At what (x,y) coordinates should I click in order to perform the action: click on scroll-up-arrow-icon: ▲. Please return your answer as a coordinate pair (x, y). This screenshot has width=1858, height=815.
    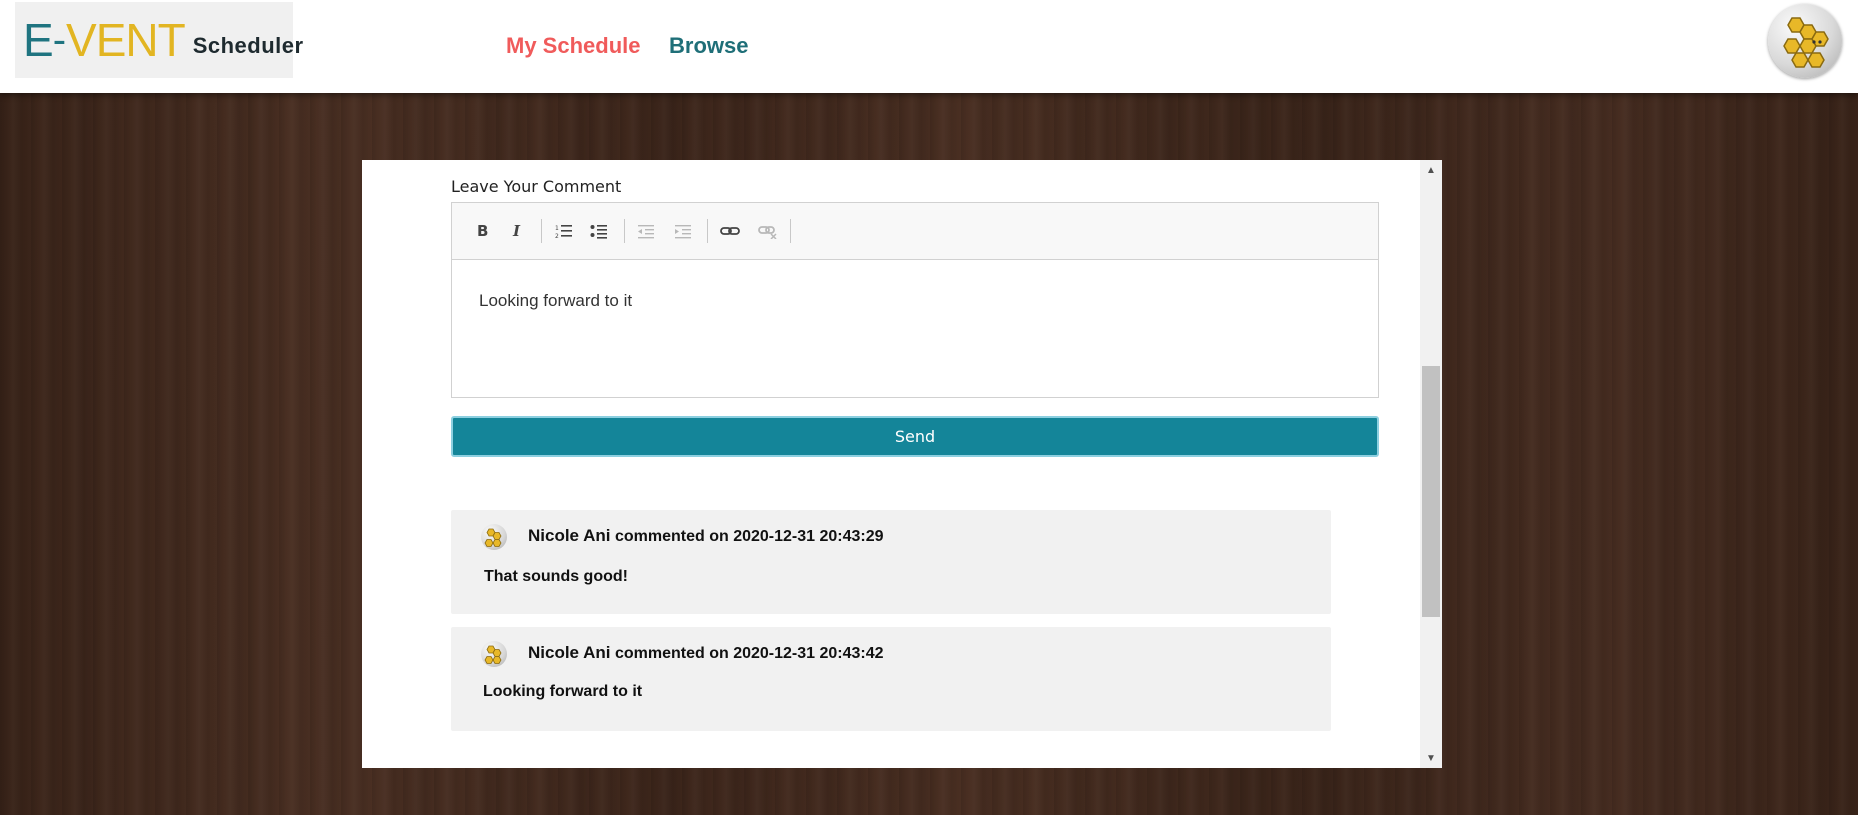
    Looking at the image, I should click on (1431, 170).